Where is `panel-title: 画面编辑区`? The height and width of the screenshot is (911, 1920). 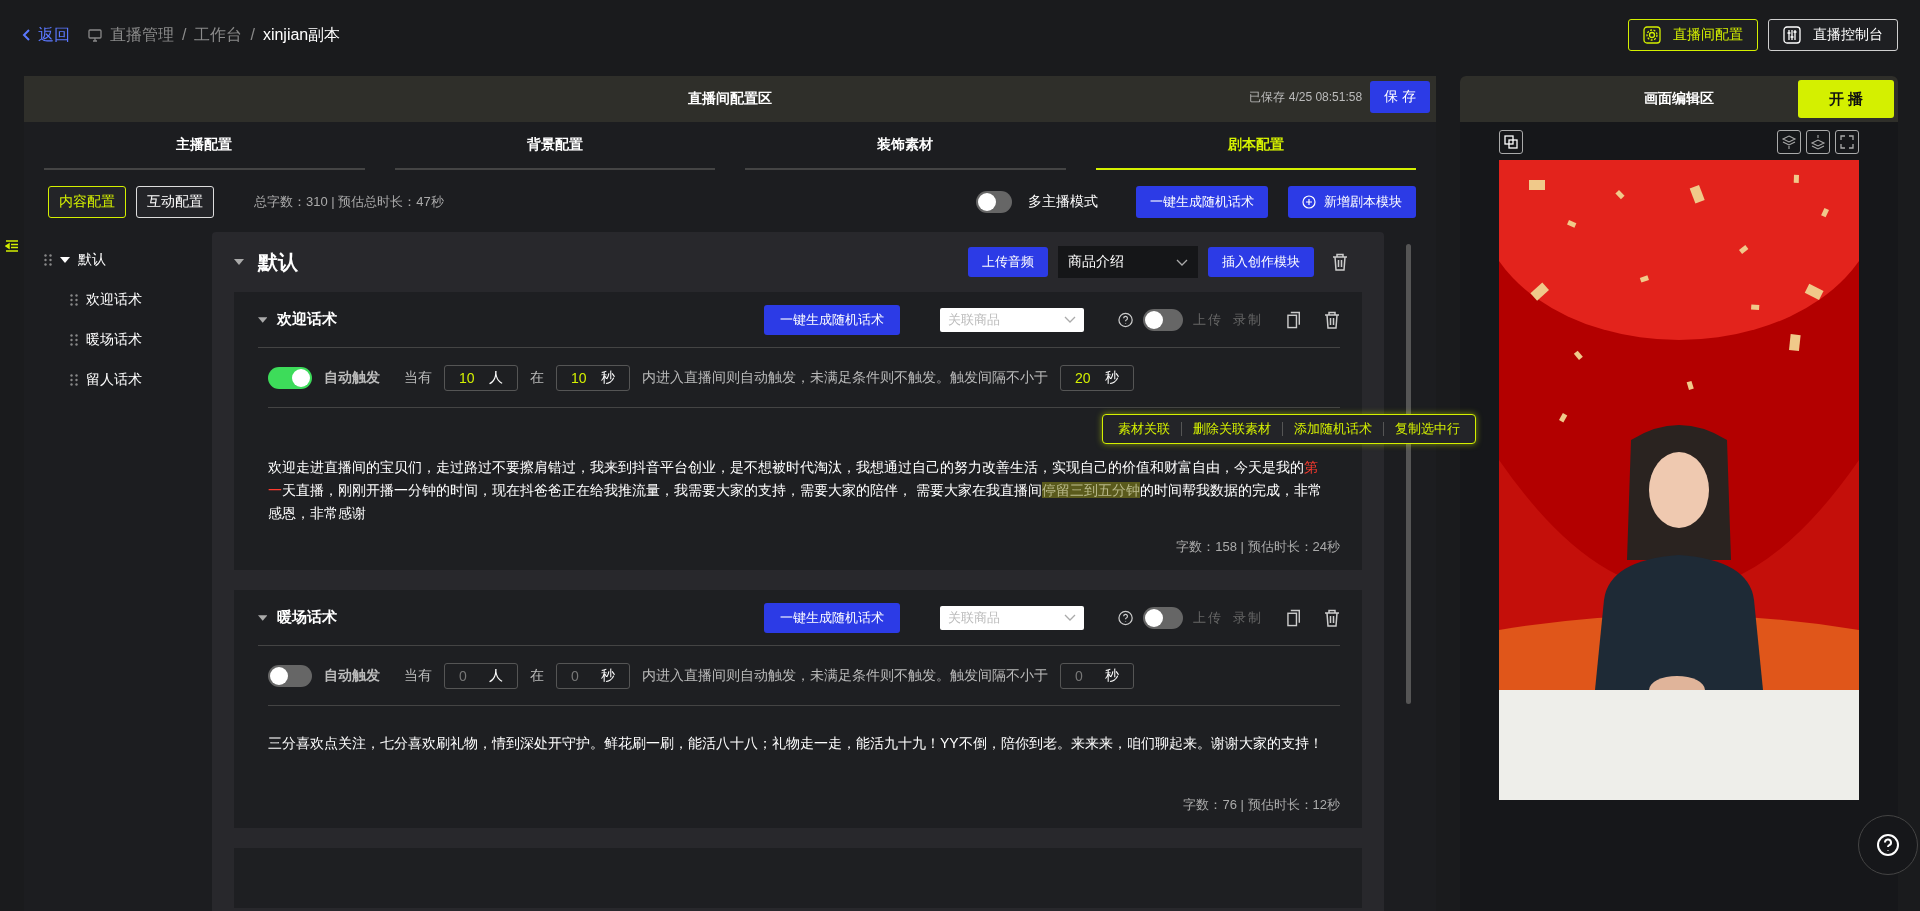
panel-title: 画面编辑区 is located at coordinates (1679, 99).